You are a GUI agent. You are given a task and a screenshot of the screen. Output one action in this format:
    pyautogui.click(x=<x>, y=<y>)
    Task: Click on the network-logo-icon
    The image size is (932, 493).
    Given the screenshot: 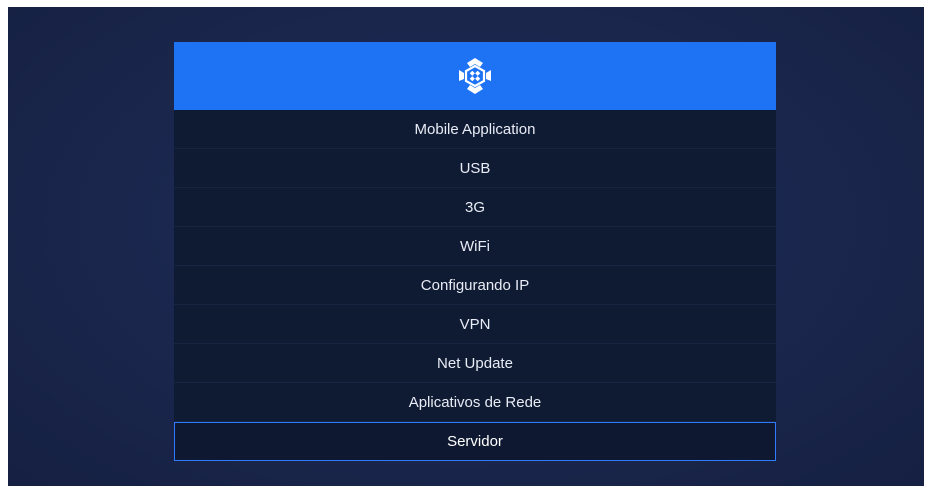 What is the action you would take?
    pyautogui.click(x=475, y=76)
    